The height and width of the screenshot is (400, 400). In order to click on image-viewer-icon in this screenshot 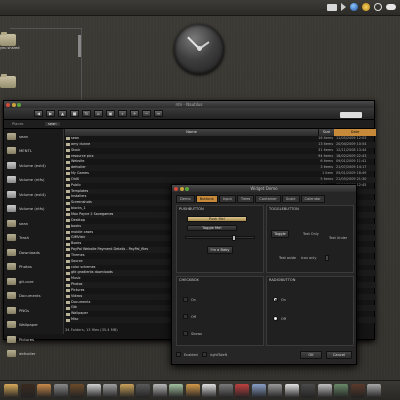, I will do `click(110, 391)`.